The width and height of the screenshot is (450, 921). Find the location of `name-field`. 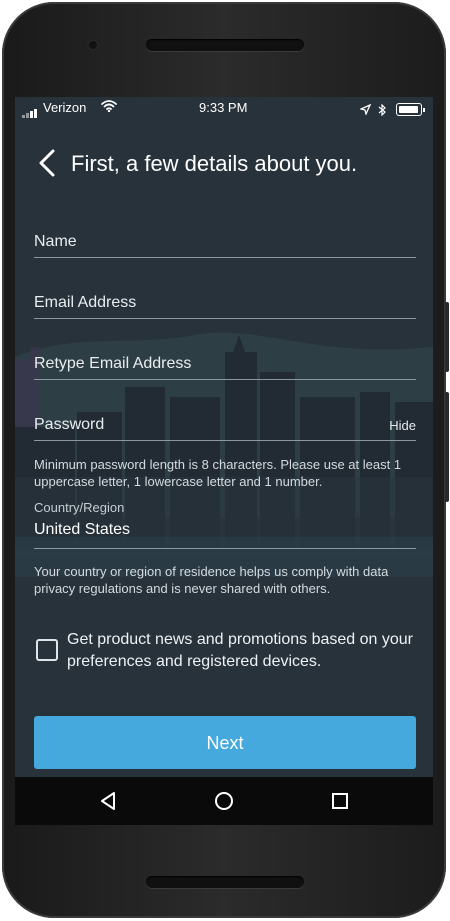

name-field is located at coordinates (225, 238).